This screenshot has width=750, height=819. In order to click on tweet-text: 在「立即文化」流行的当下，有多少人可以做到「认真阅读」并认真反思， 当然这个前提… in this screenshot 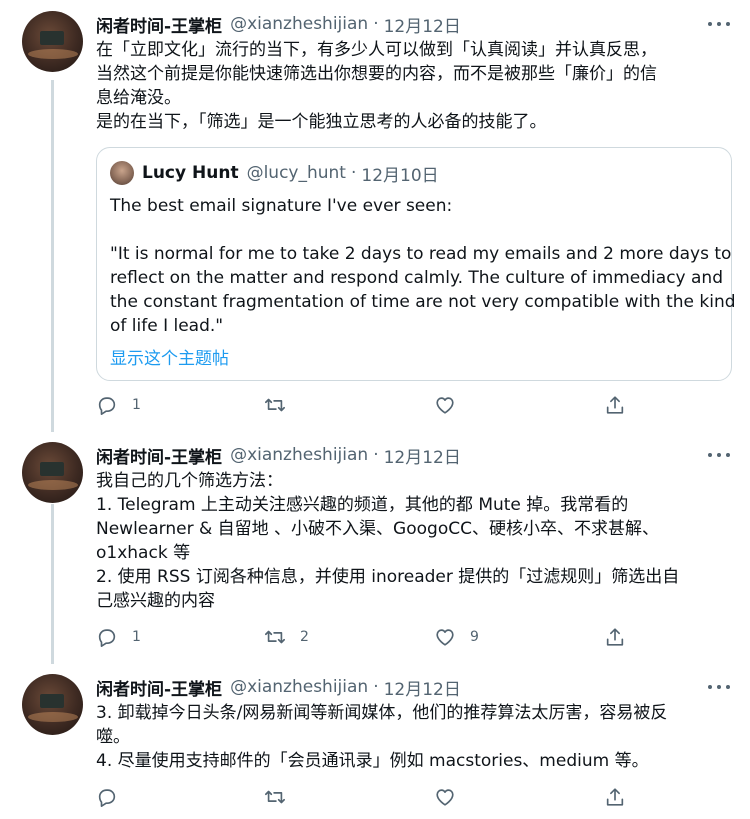, I will do `click(416, 86)`.